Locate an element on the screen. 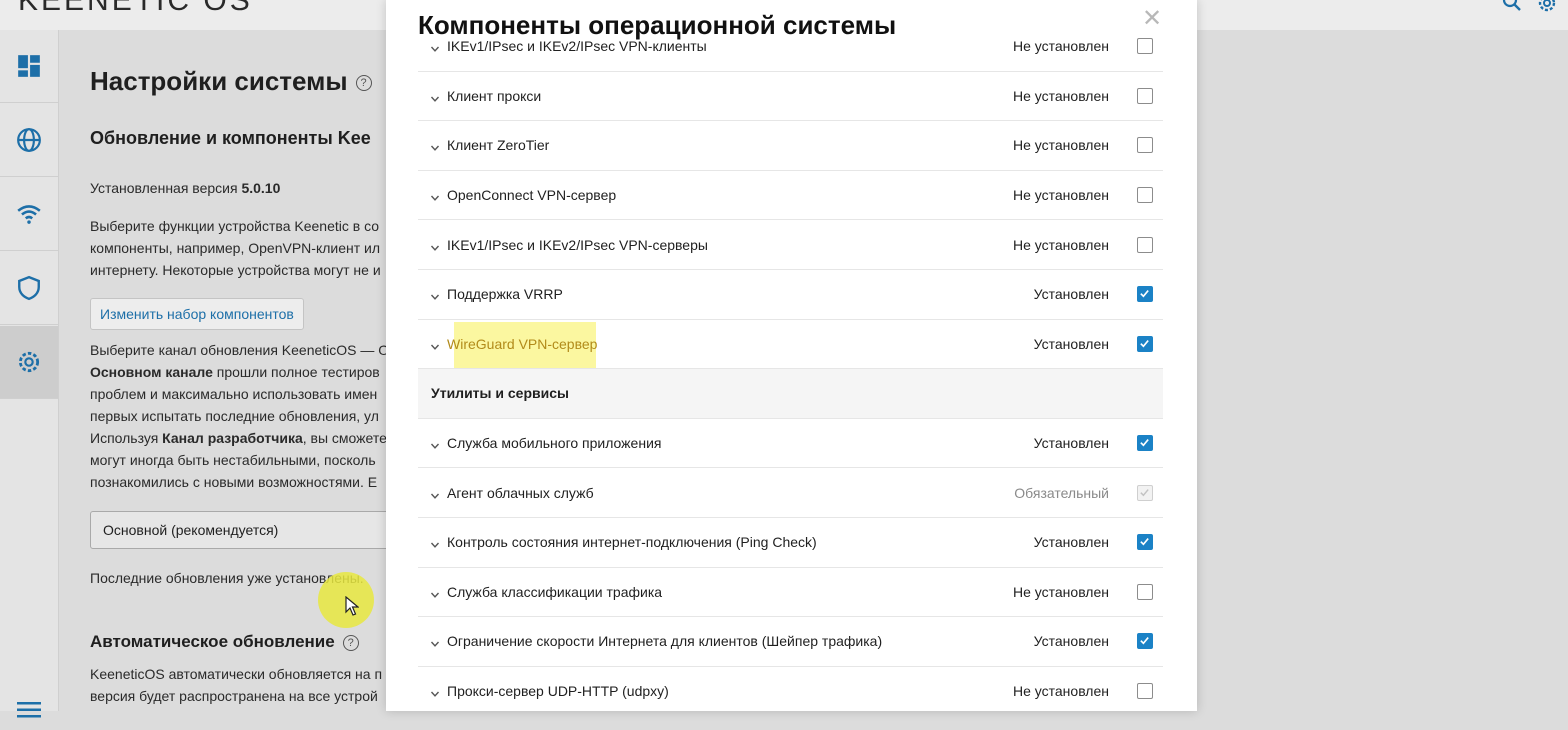 This screenshot has width=1568, height=730. group-header: Утилиты и сервисы is located at coordinates (790, 394).